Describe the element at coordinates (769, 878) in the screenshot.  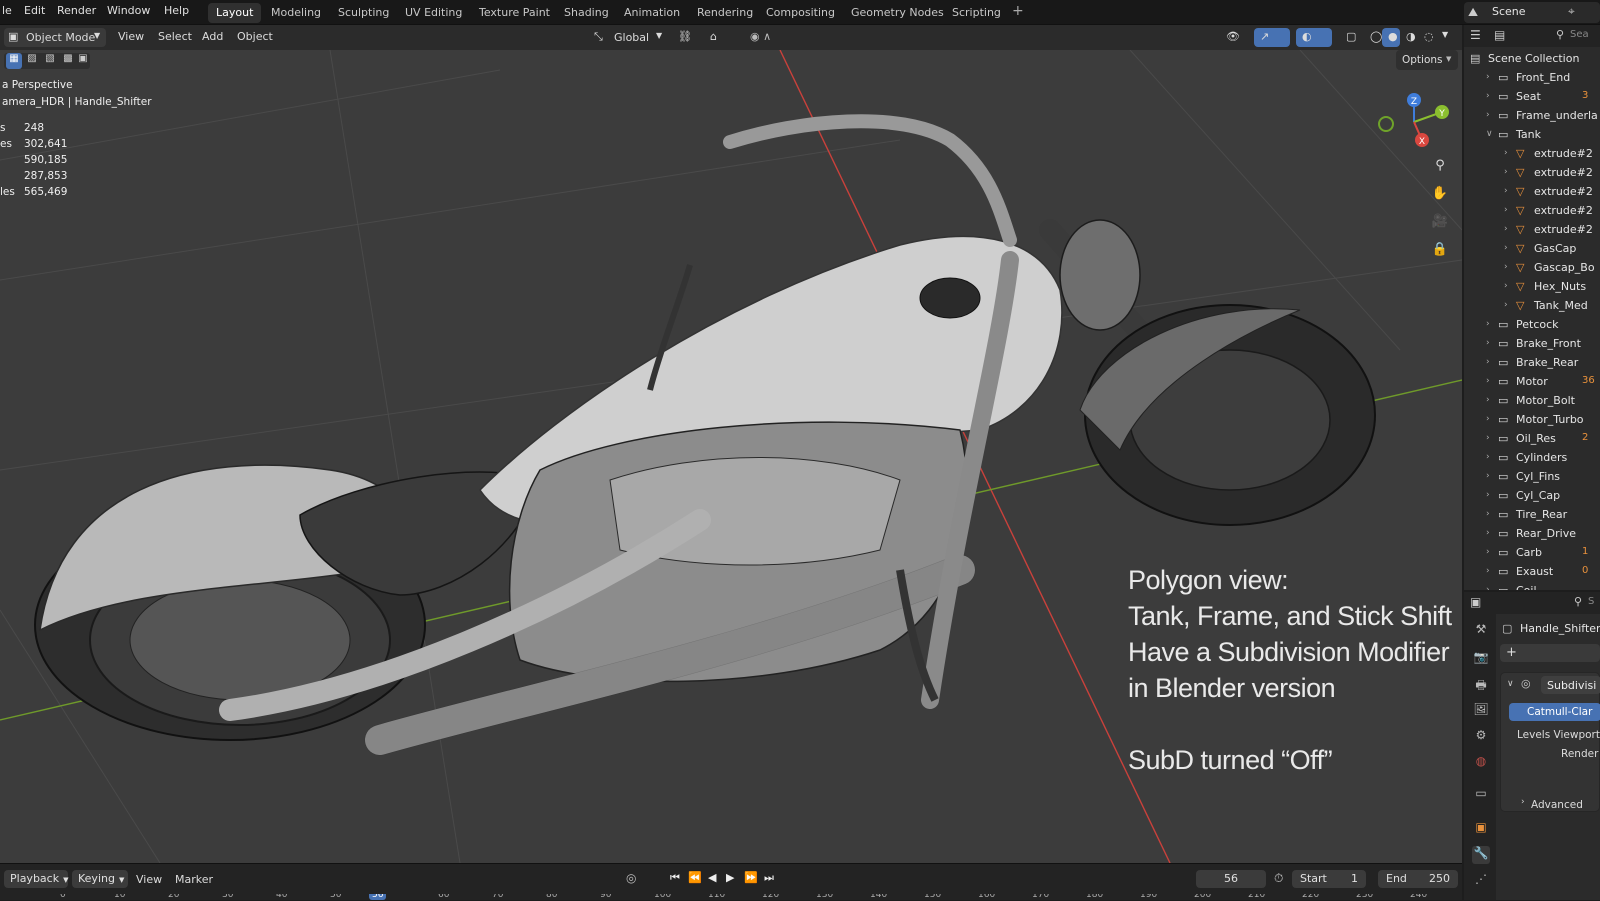
I see `jump-end-icon: ⏭` at that location.